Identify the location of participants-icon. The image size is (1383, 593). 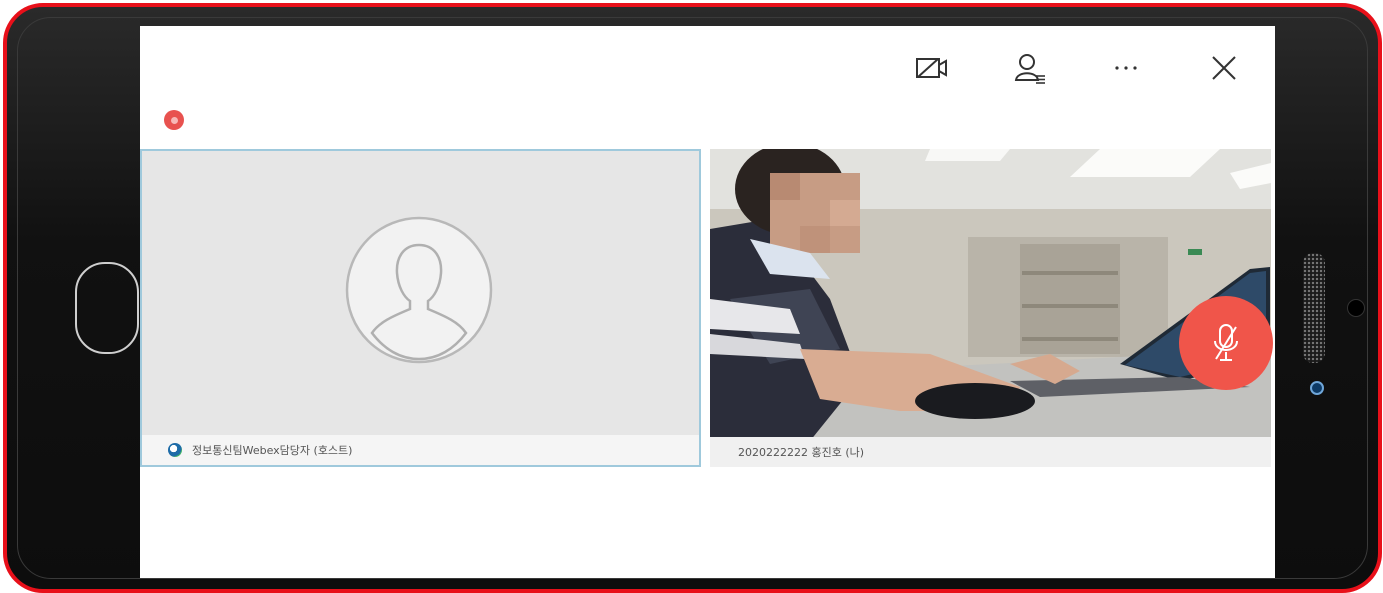
(1029, 69).